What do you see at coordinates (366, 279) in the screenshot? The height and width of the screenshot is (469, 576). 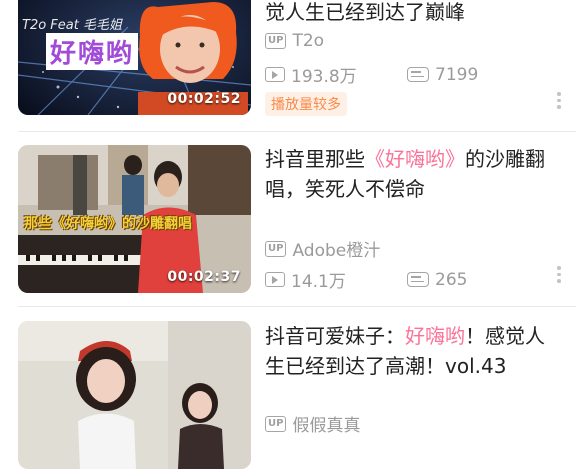 I see `stats-row: 14.1万 265` at bounding box center [366, 279].